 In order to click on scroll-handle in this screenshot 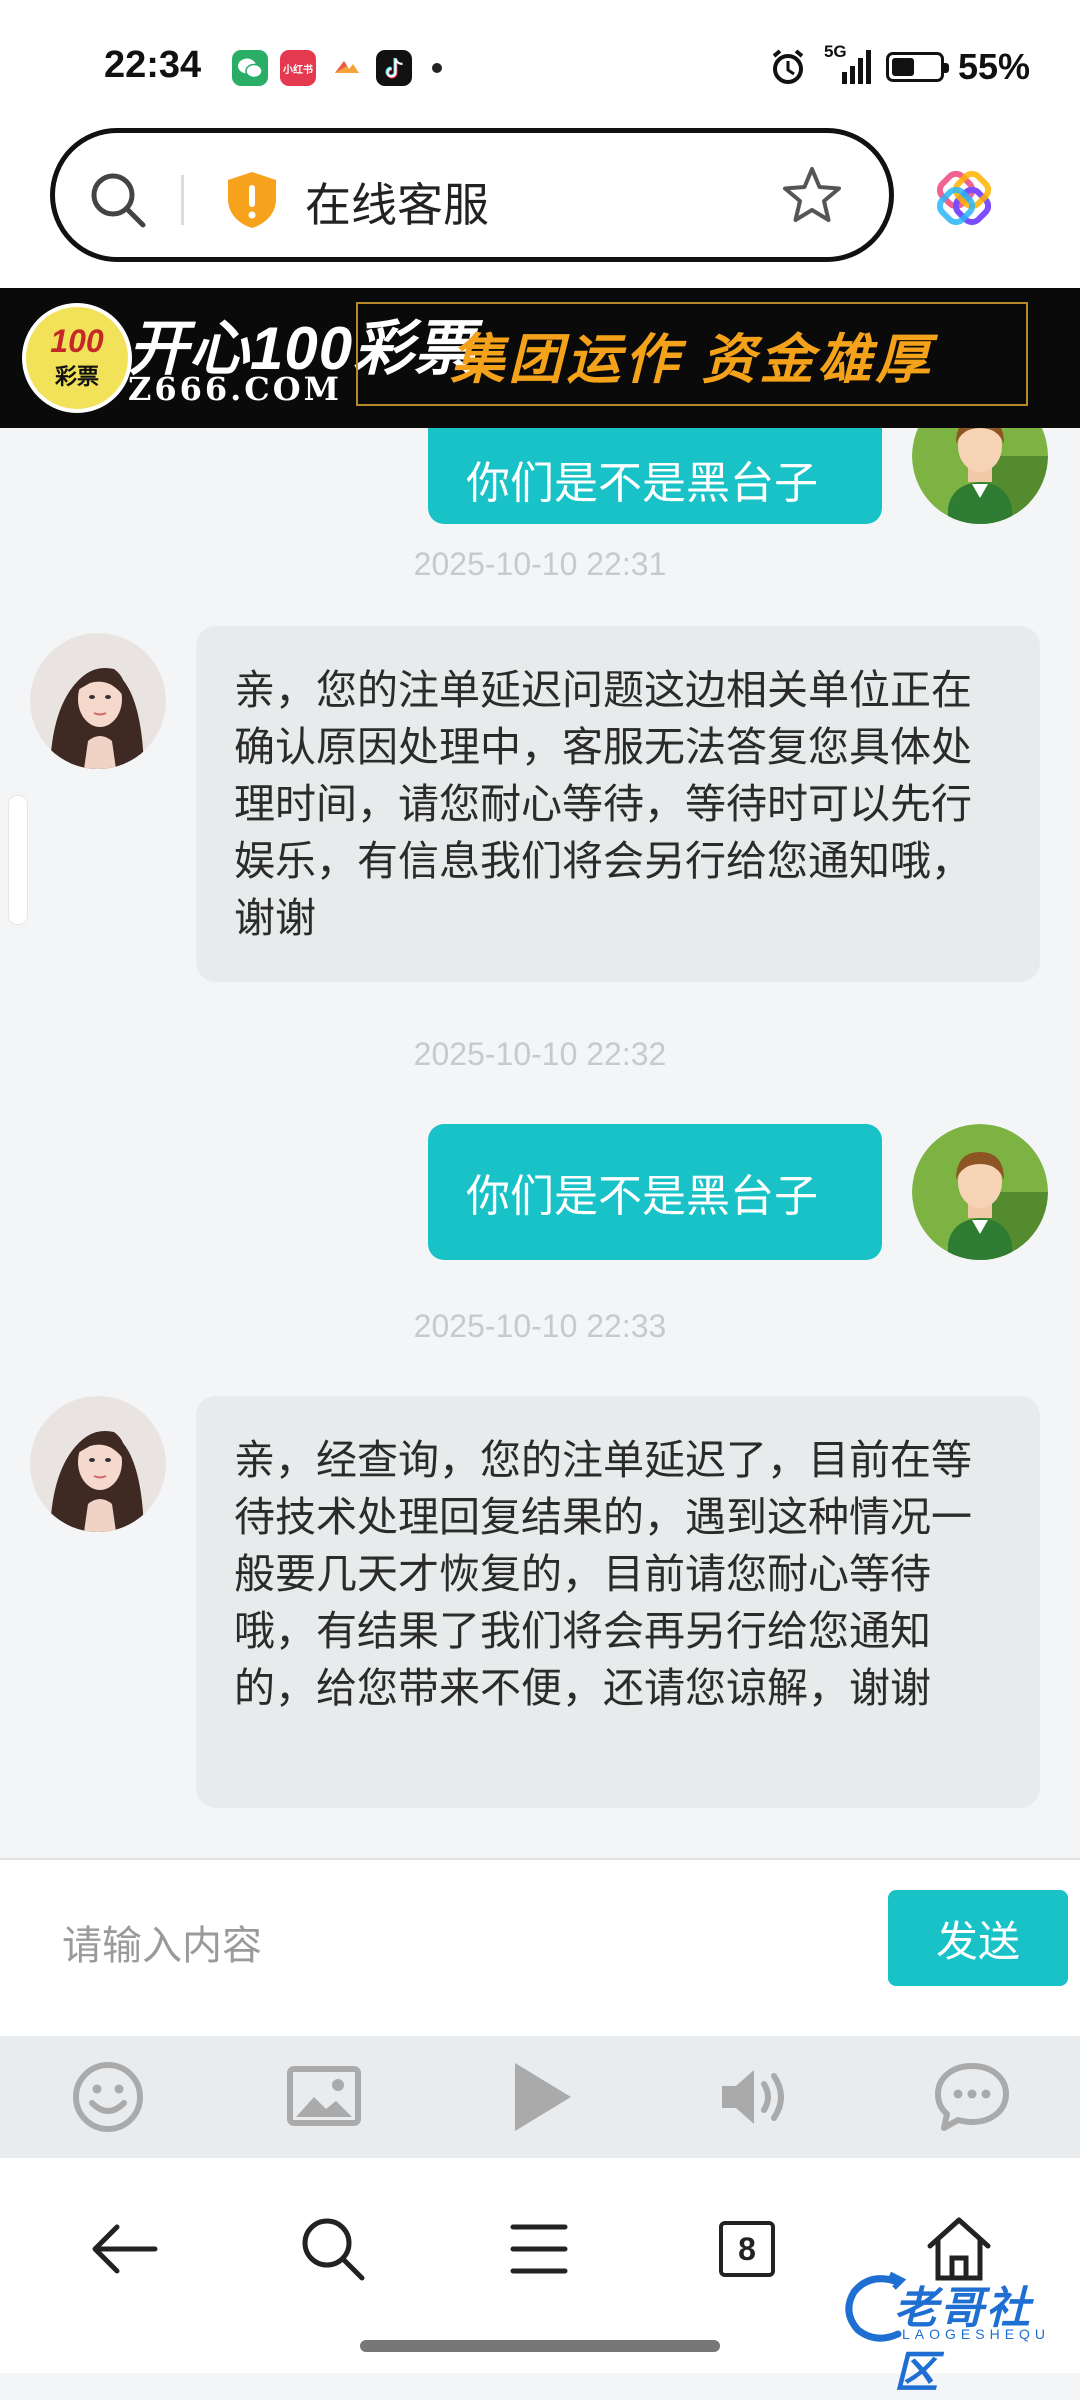, I will do `click(18, 860)`.